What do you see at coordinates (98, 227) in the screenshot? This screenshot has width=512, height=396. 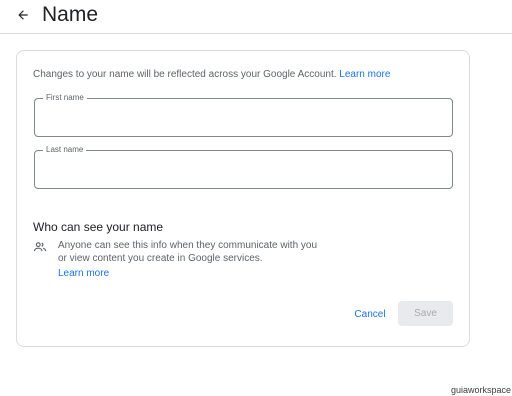 I see `visibility-title: Who can see your name` at bounding box center [98, 227].